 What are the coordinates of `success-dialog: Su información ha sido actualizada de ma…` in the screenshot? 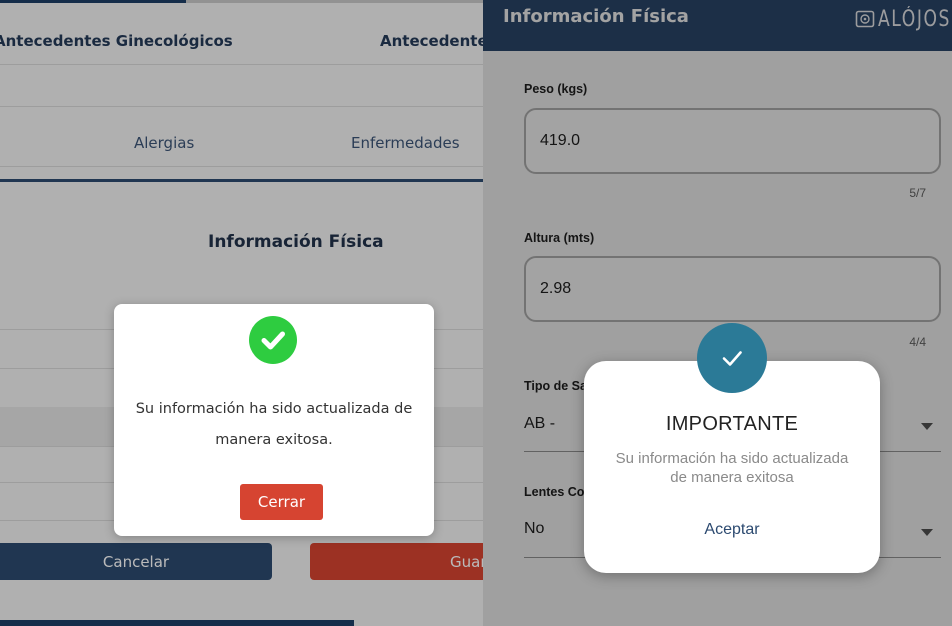 It's located at (274, 420).